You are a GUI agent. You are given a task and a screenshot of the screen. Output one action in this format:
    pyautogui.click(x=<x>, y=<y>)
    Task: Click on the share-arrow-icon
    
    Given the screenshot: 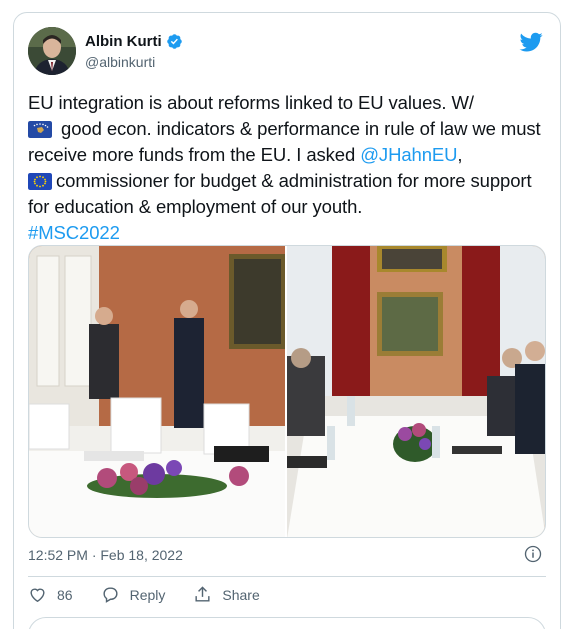 What is the action you would take?
    pyautogui.click(x=202, y=594)
    